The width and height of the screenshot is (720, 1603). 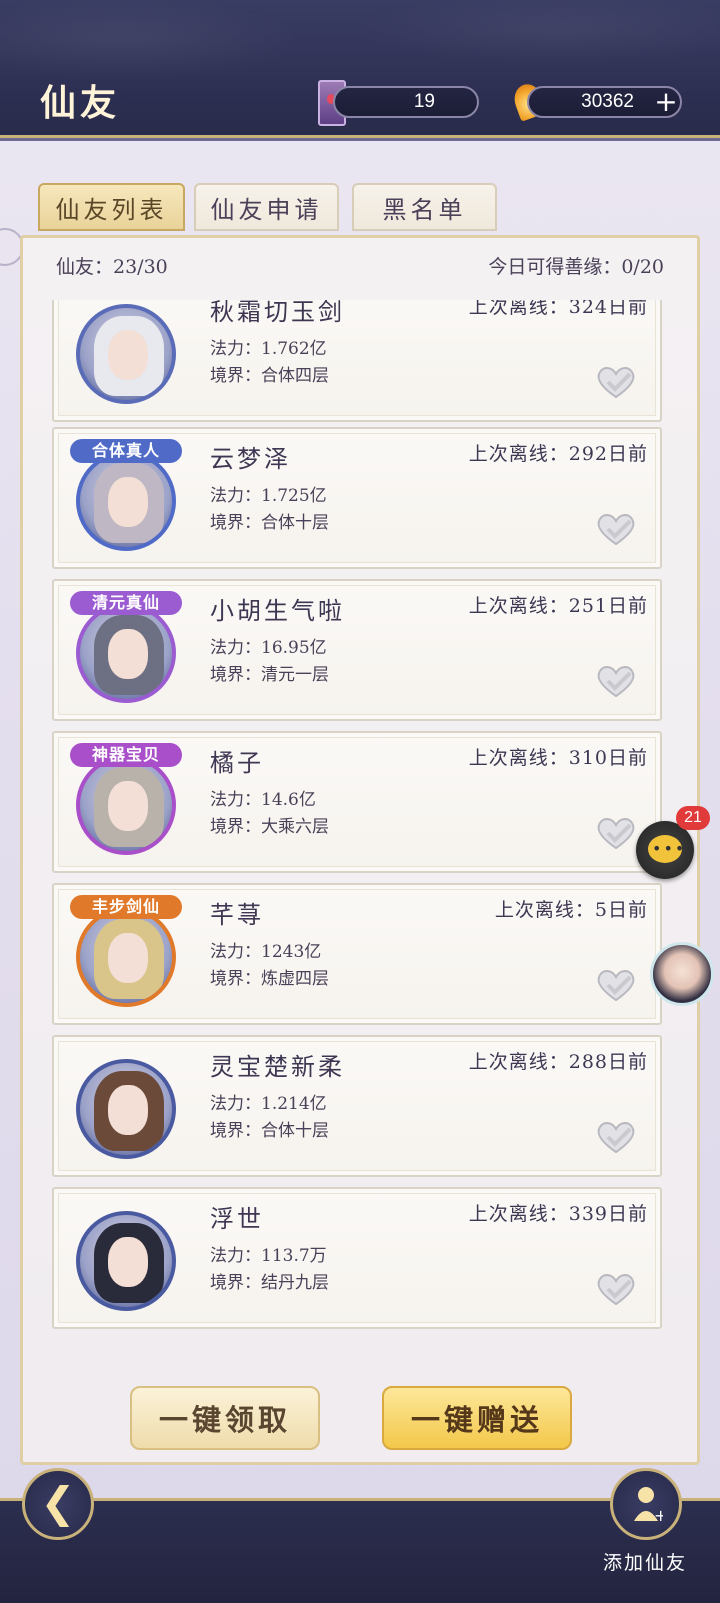 I want to click on friend-realm: 境界：结丹九层, so click(x=269, y=1283).